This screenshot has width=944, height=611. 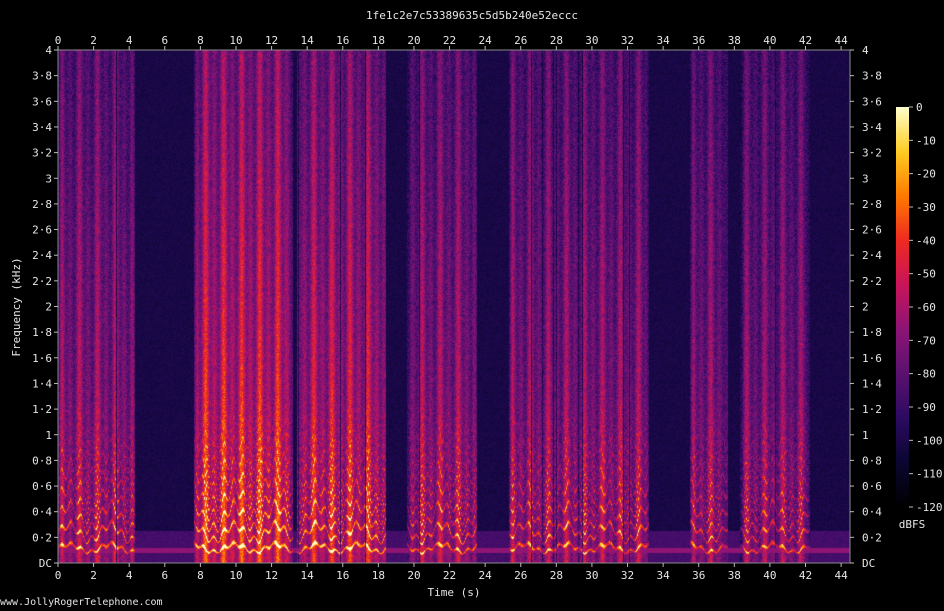 I want to click on colorbar-tick-label: -10, so click(x=926, y=140).